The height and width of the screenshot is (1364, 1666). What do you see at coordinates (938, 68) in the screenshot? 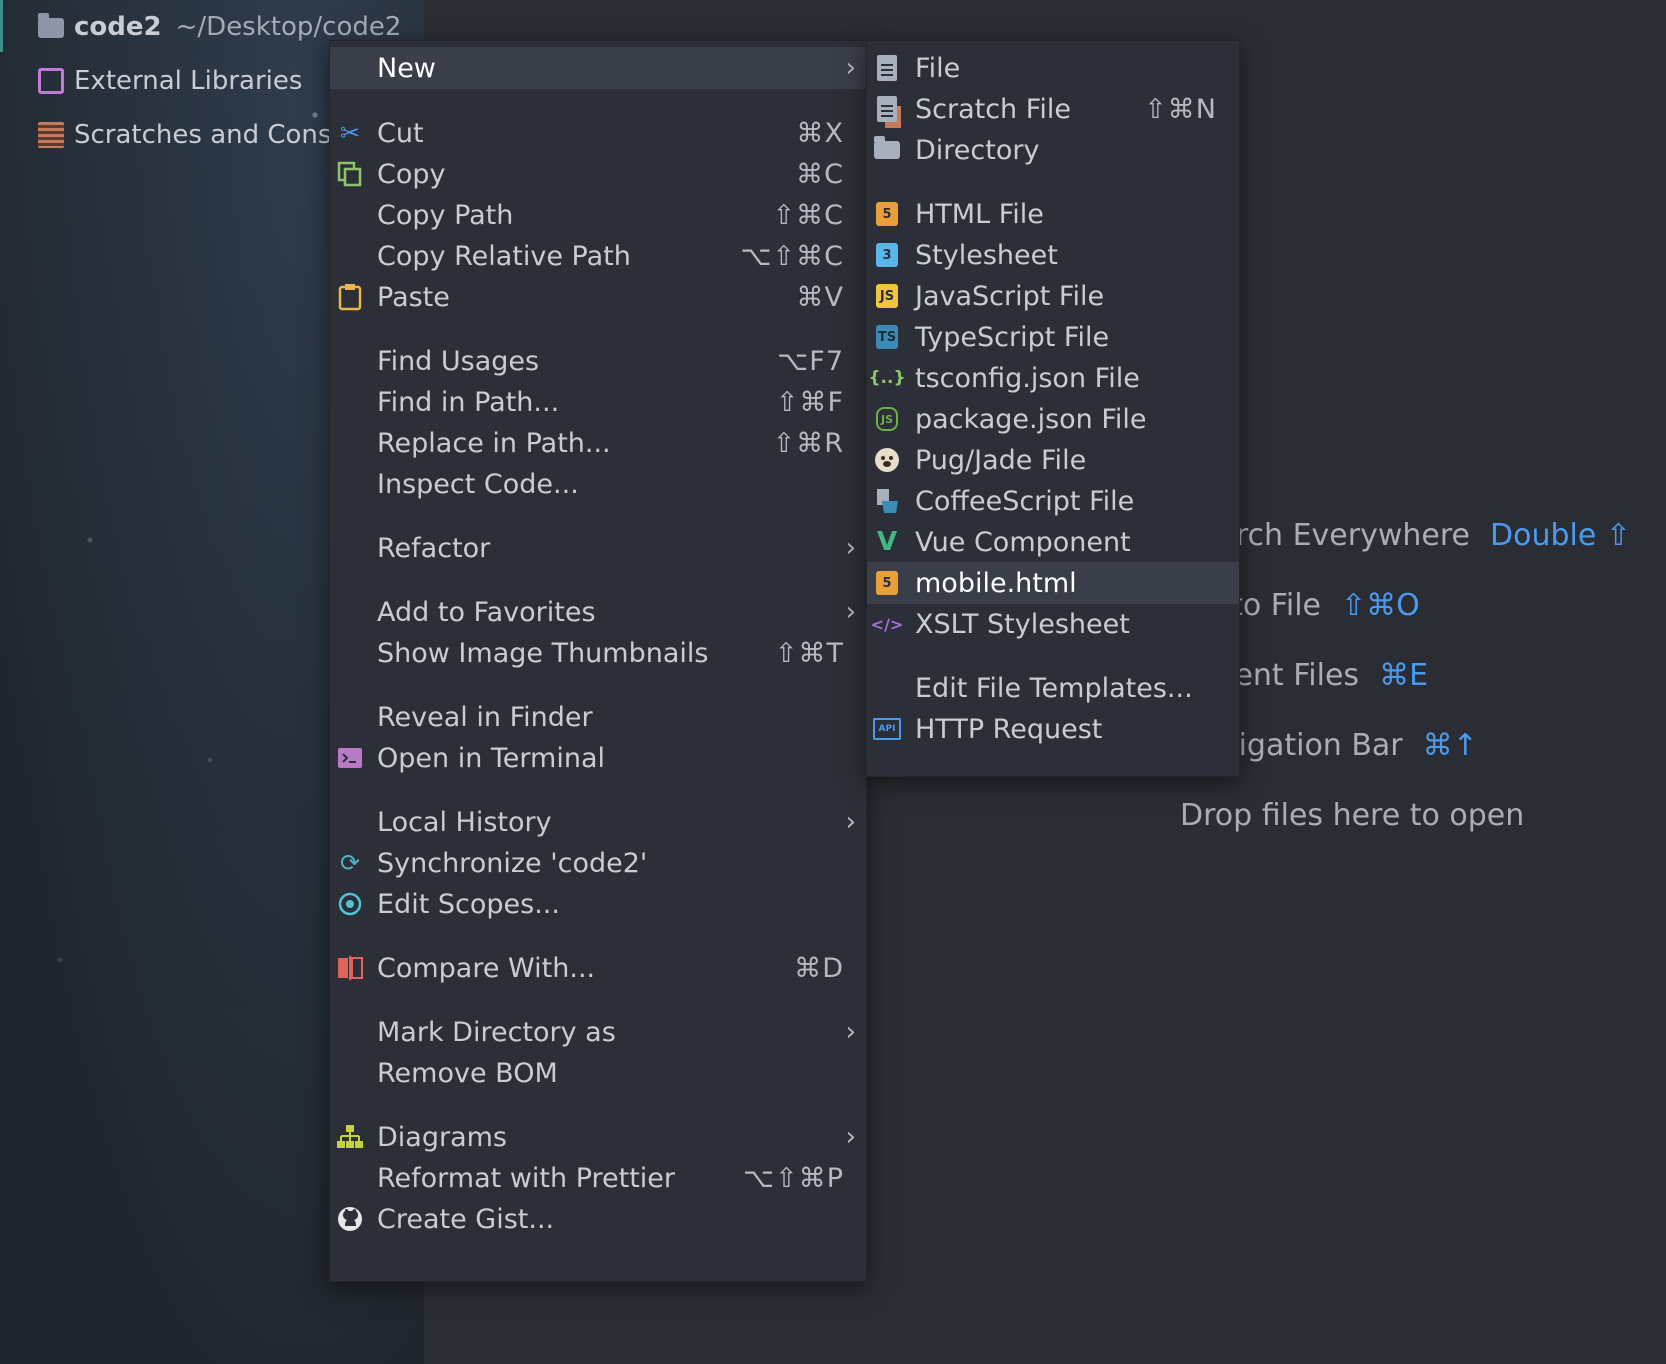
I see `submenu-item-label: File` at bounding box center [938, 68].